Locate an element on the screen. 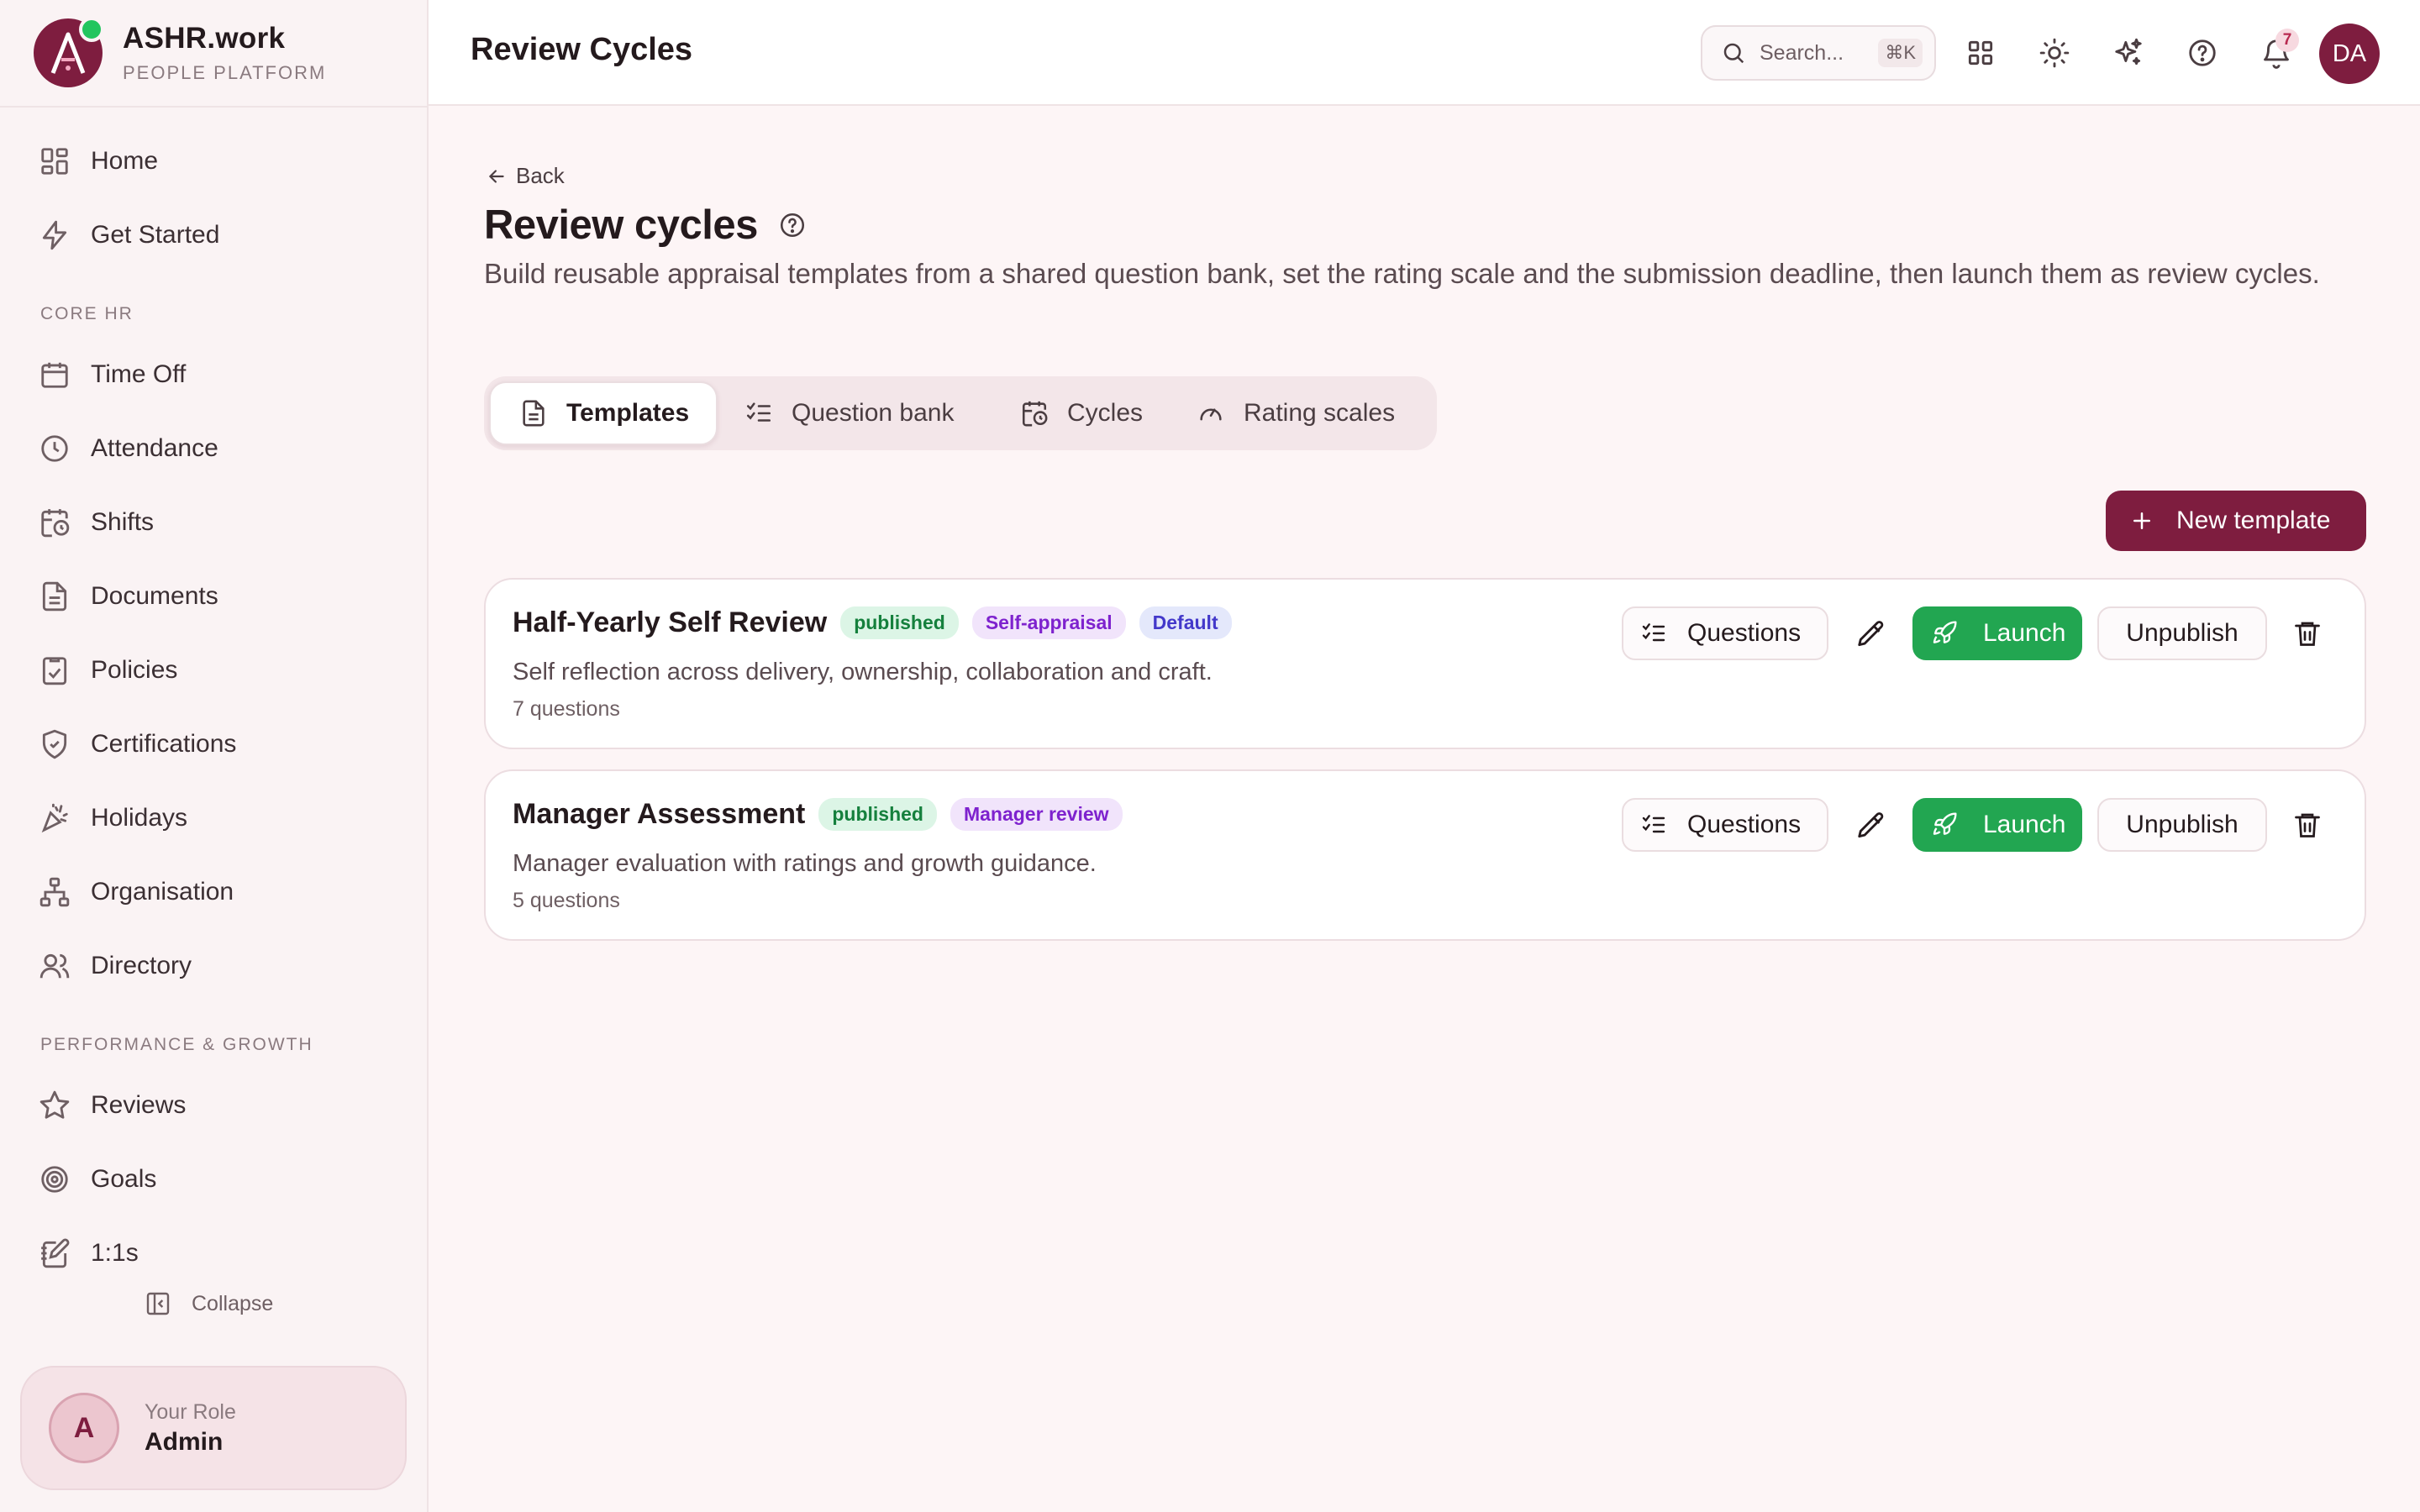 This screenshot has height=1512, width=2420. search-shortcut: ⌘K is located at coordinates (1901, 53).